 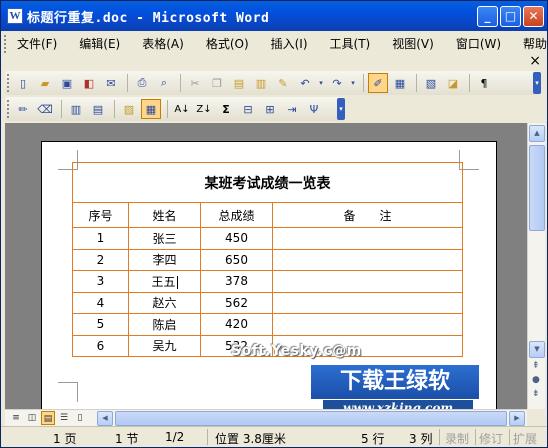 I want to click on insert-table-icon: ▦, so click(x=400, y=83).